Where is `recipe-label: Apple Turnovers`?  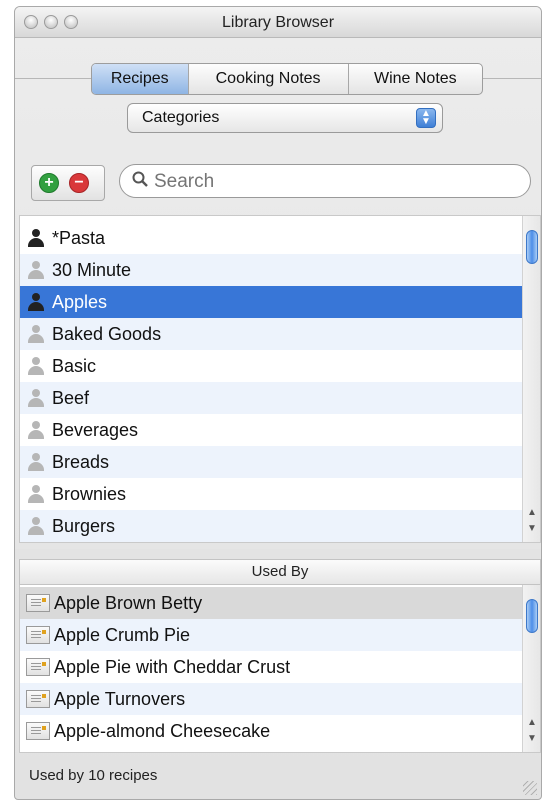
recipe-label: Apple Turnovers is located at coordinates (120, 698).